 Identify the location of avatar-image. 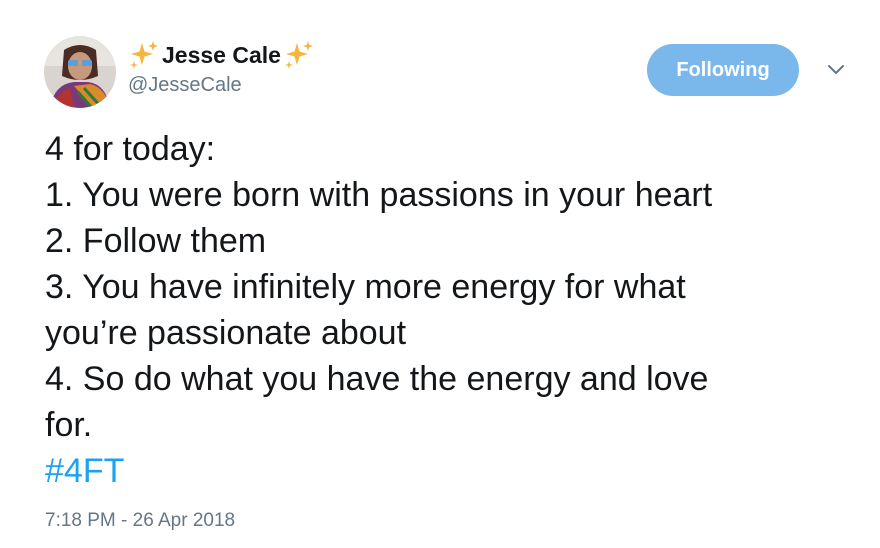
(80, 72).